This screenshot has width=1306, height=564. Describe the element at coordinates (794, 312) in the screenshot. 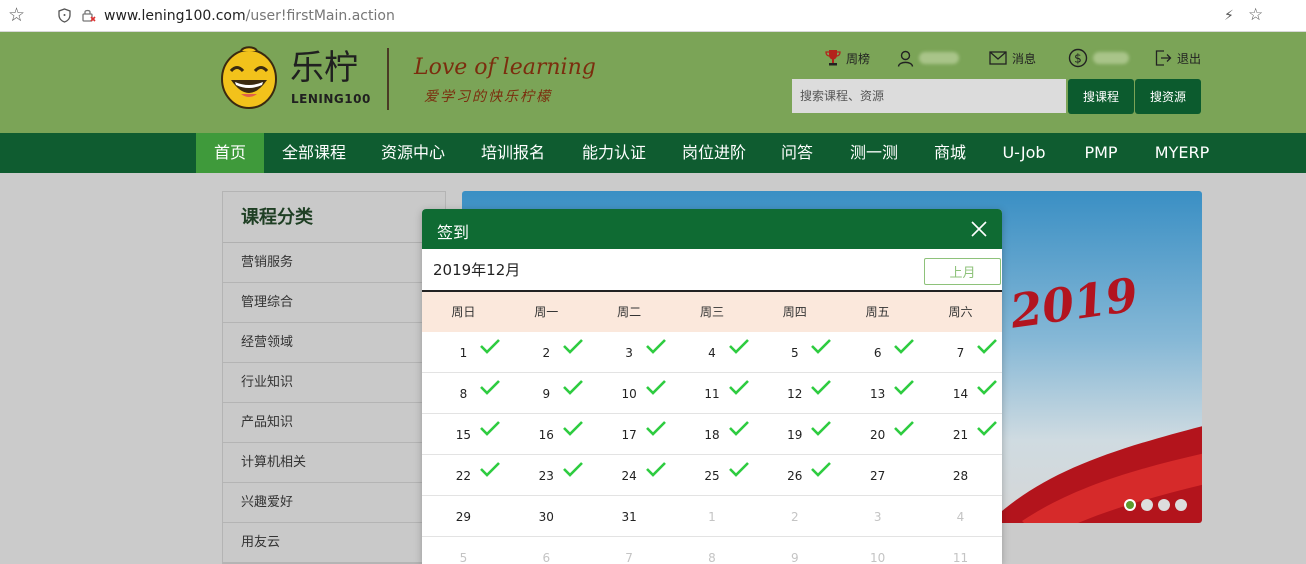

I see `weekday-thu: 周四` at that location.